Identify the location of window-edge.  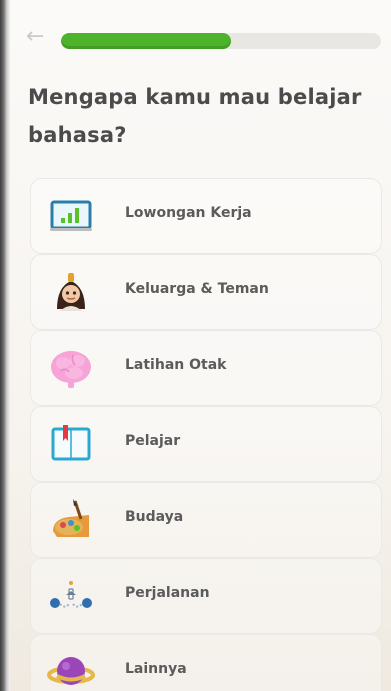
(5, 345).